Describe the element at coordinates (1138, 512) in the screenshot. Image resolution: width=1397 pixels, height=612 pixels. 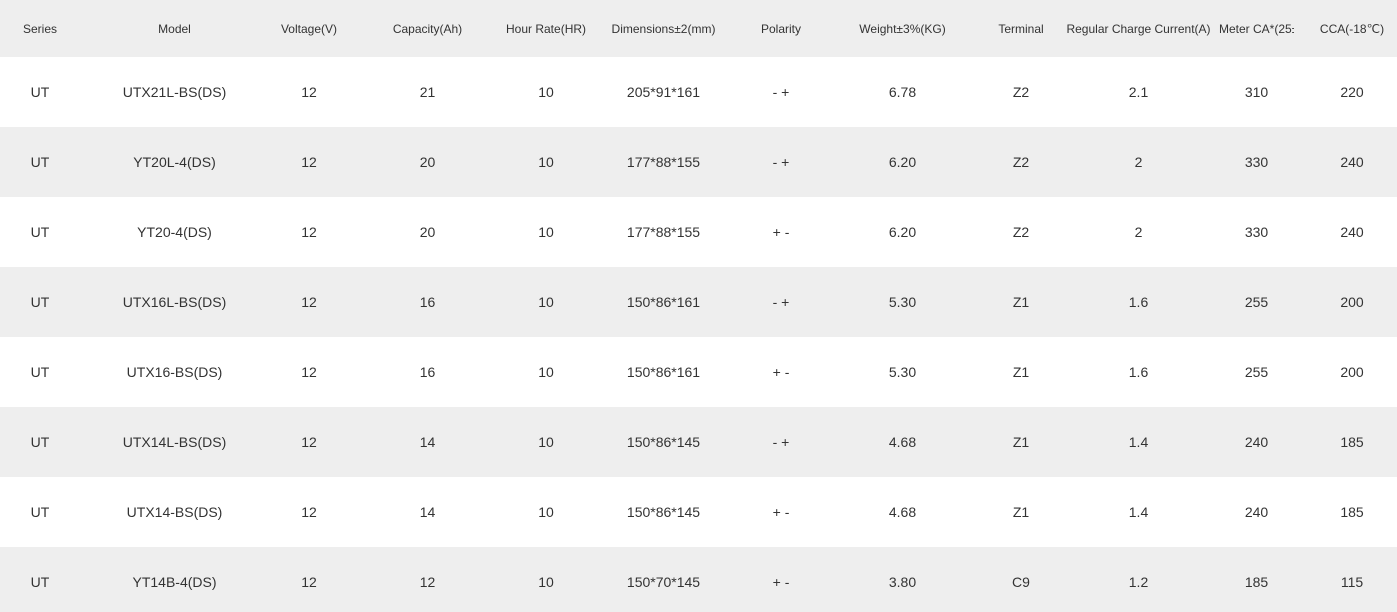
I see `cell-regular-charge-current: 1.4` at that location.